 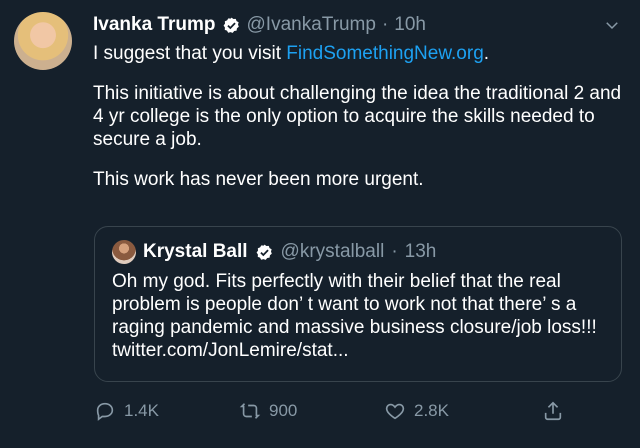 I want to click on author-name: Ivanka Trump, so click(x=154, y=25).